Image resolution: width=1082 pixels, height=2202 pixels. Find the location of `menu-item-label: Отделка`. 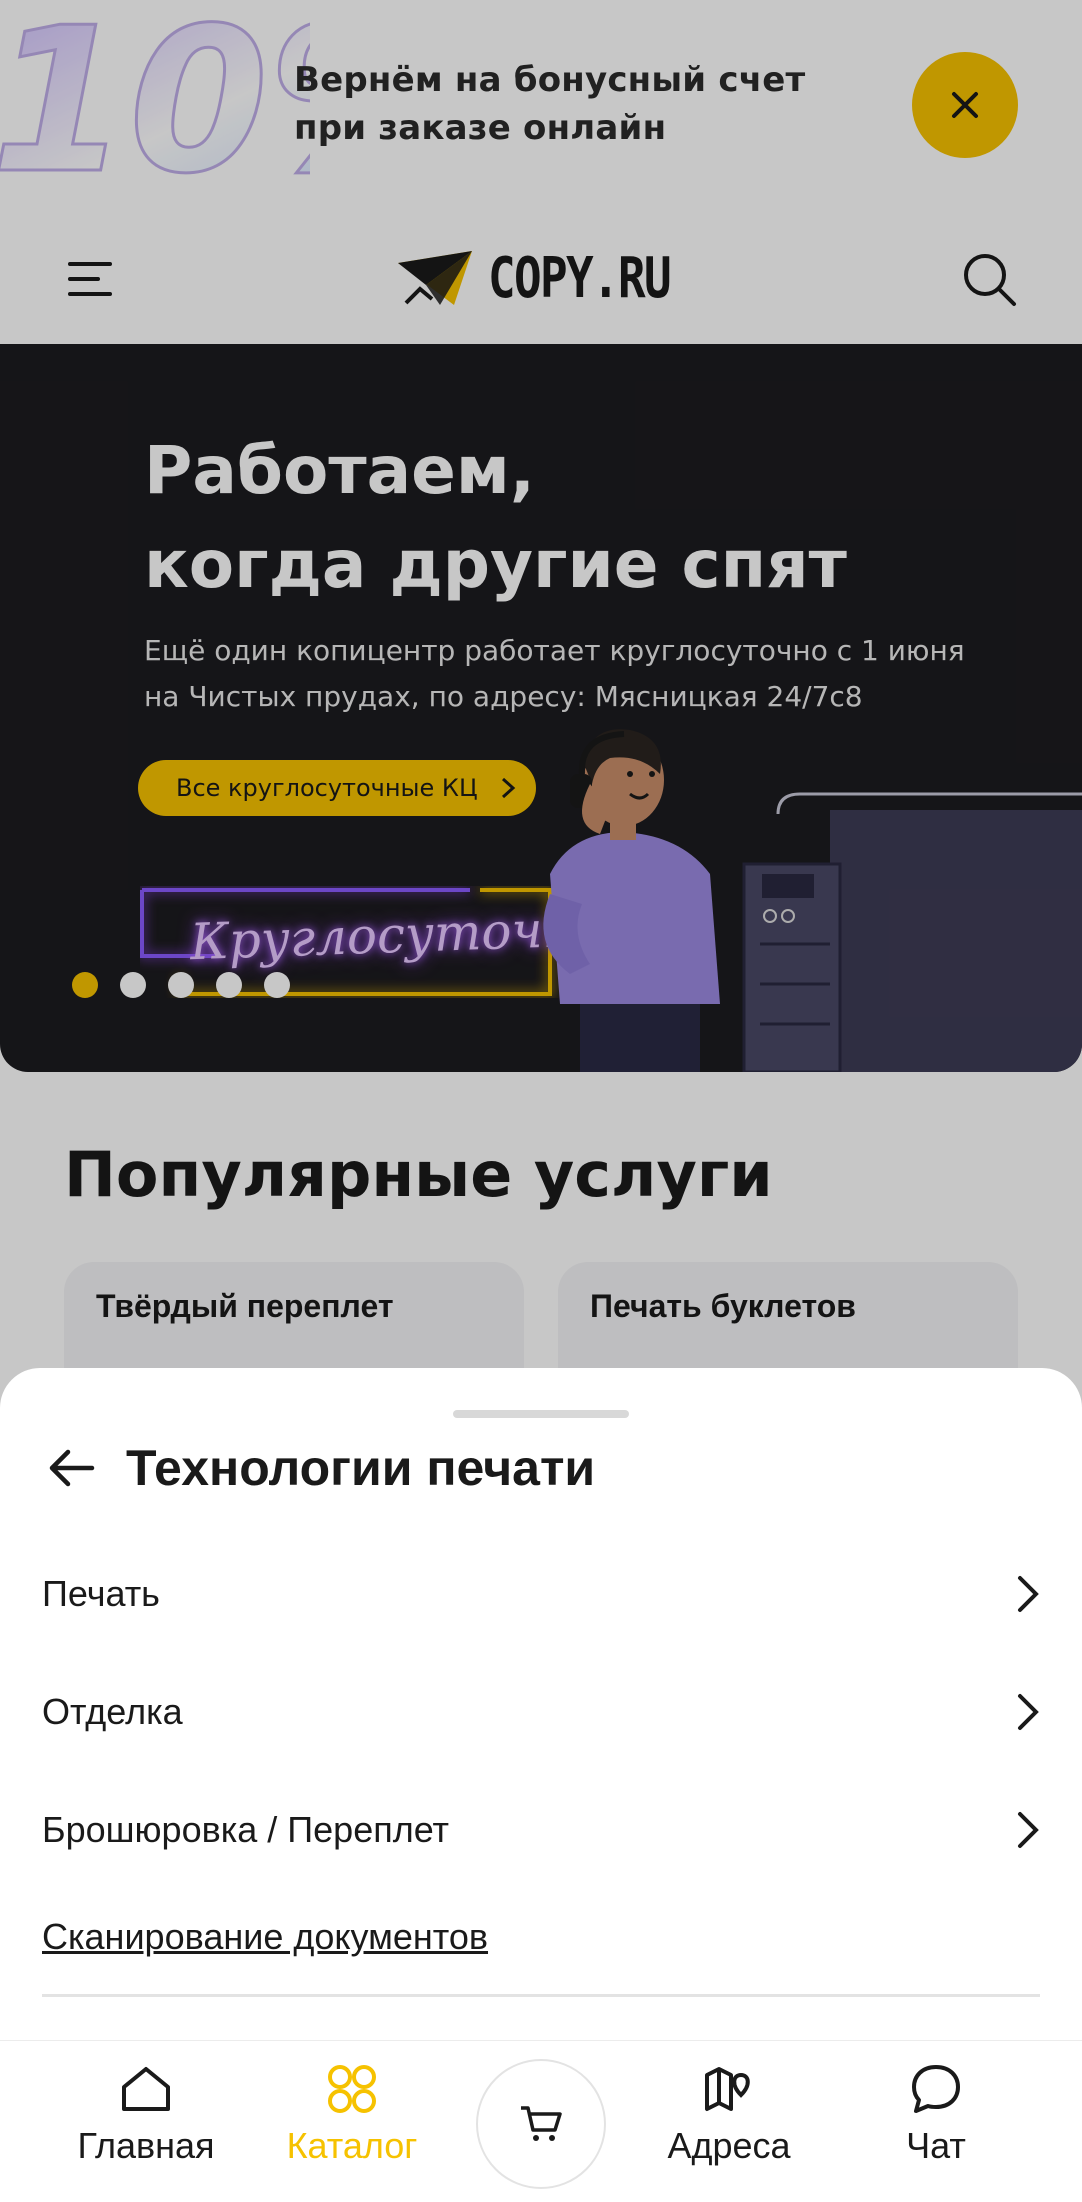

menu-item-label: Отделка is located at coordinates (112, 1711).